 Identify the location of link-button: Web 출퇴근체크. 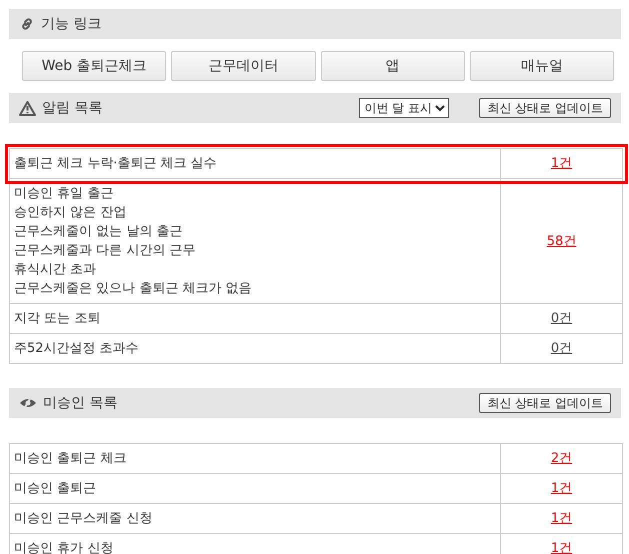
(94, 66).